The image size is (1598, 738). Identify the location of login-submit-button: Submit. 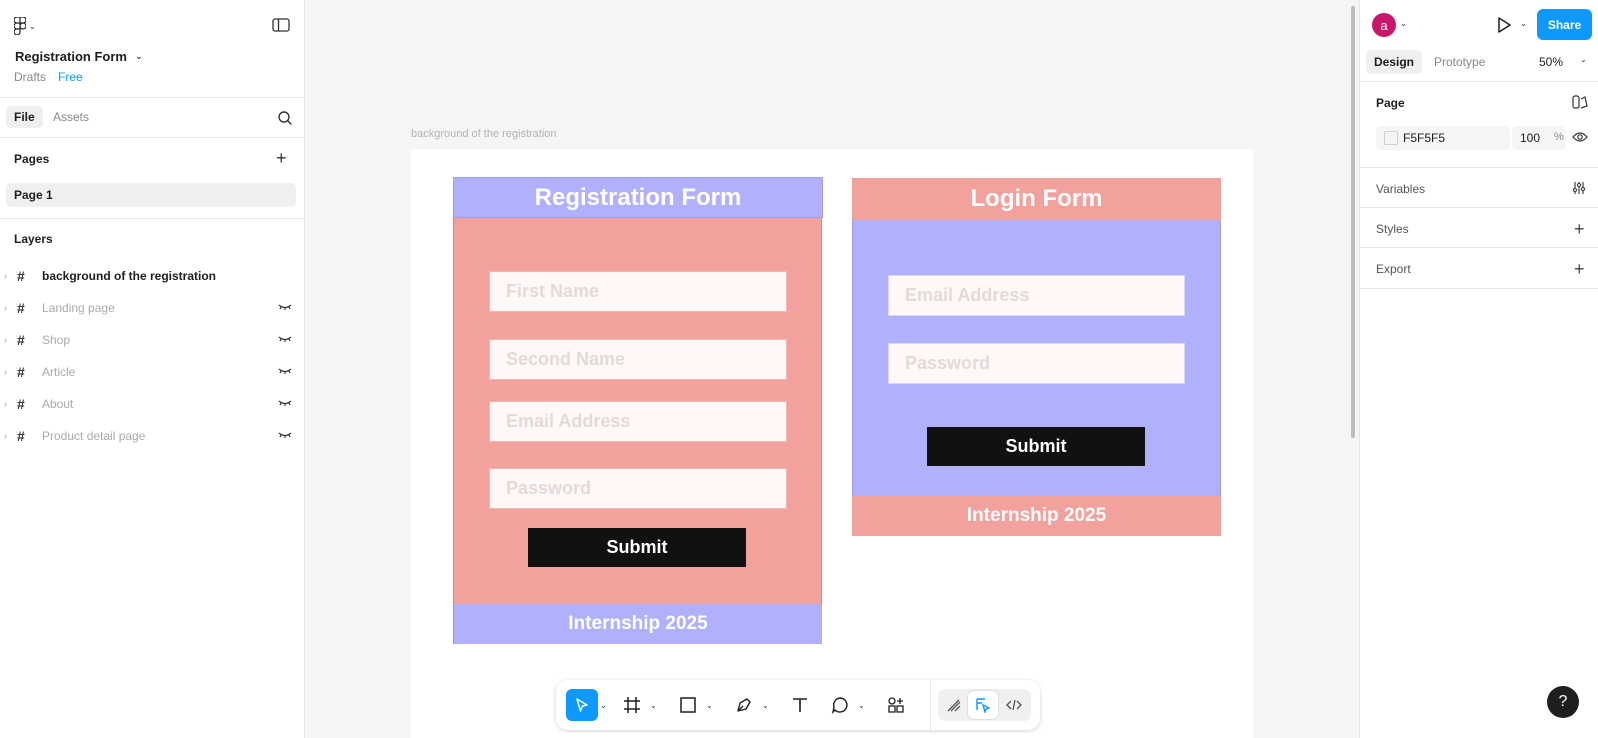
(1036, 446).